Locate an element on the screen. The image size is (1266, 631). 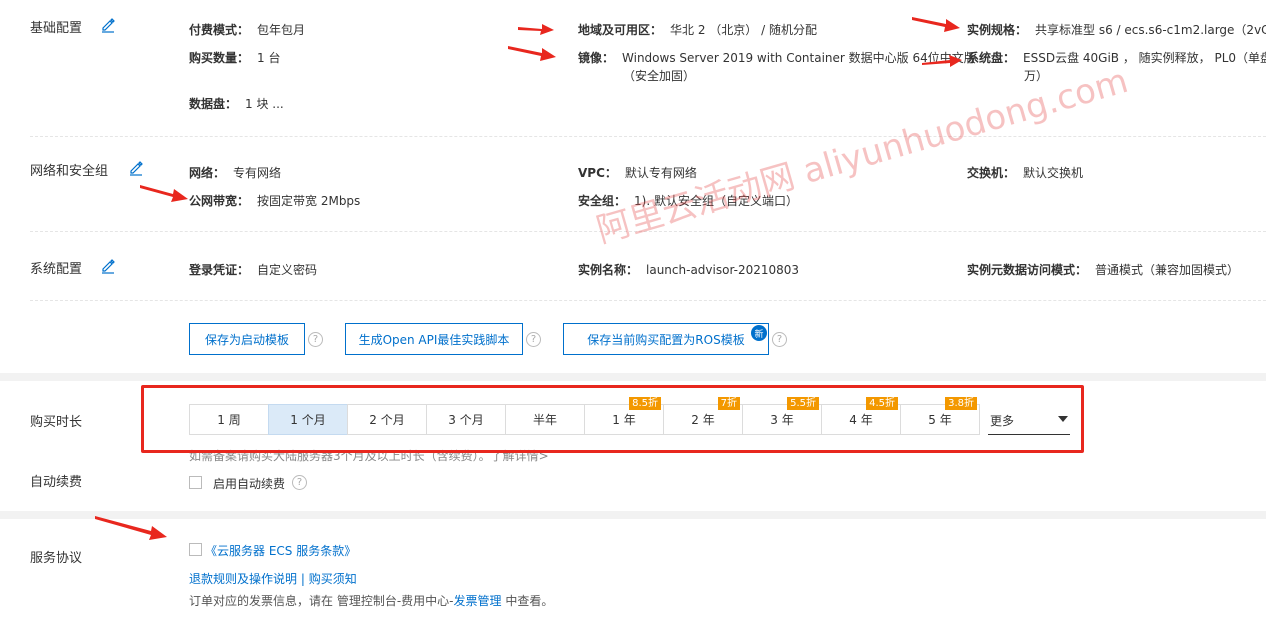
bandwidth-value: 按固定带宽 2Mbps is located at coordinates (309, 201).